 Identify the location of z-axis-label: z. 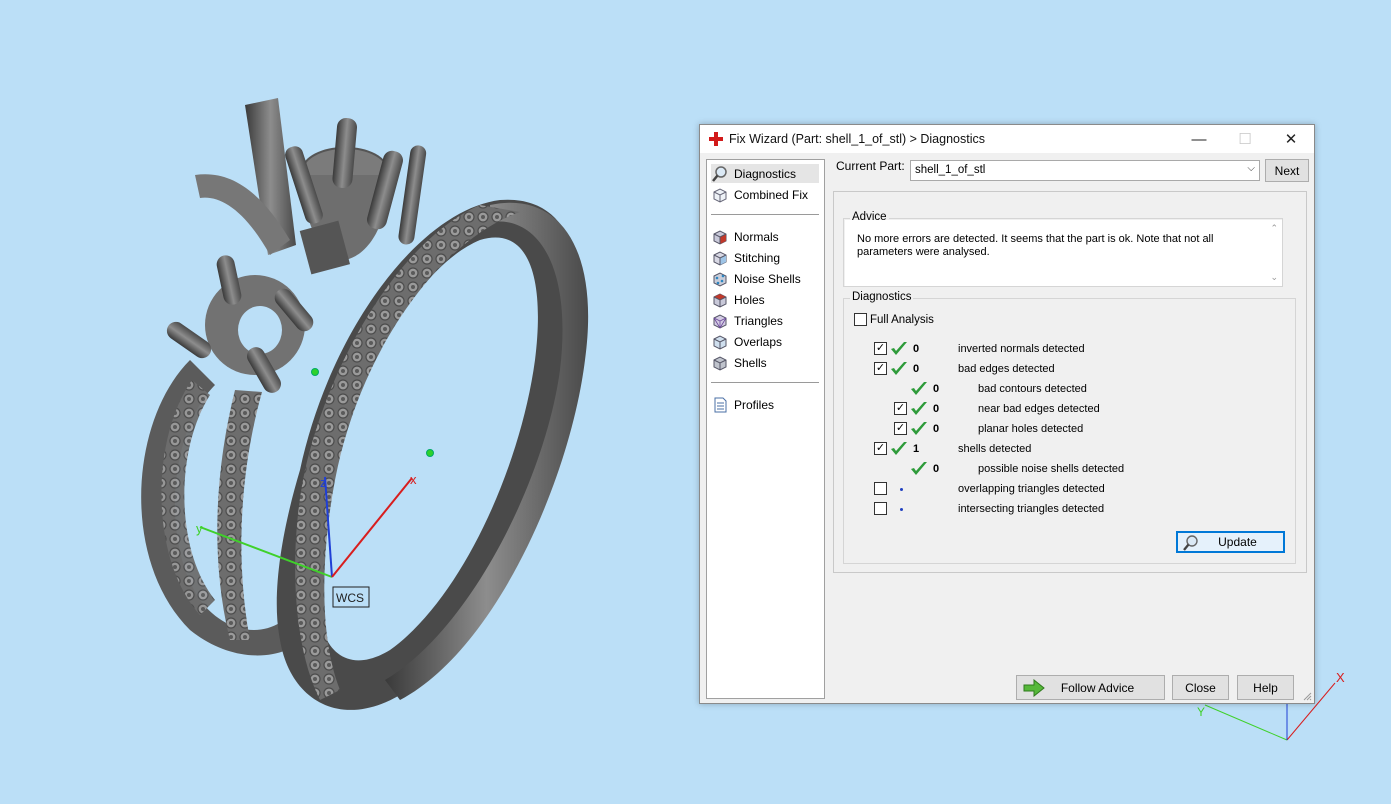
(323, 482).